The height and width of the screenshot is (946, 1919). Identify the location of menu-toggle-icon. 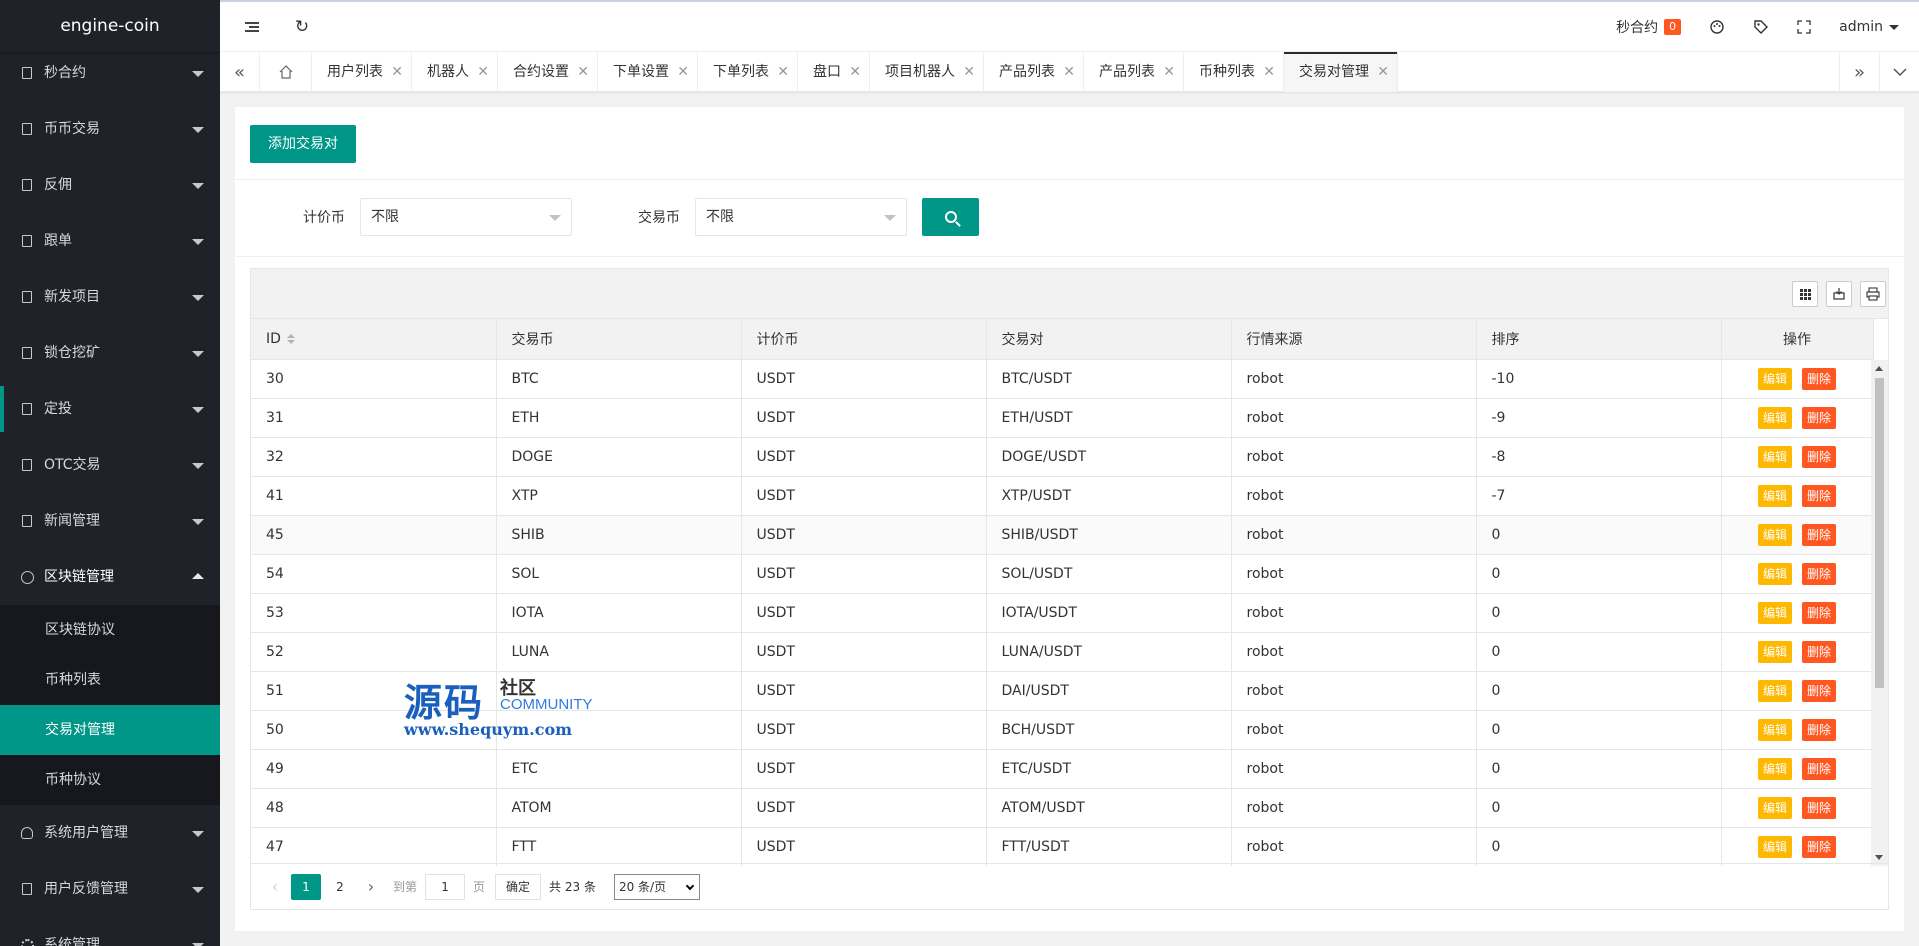
(252, 27).